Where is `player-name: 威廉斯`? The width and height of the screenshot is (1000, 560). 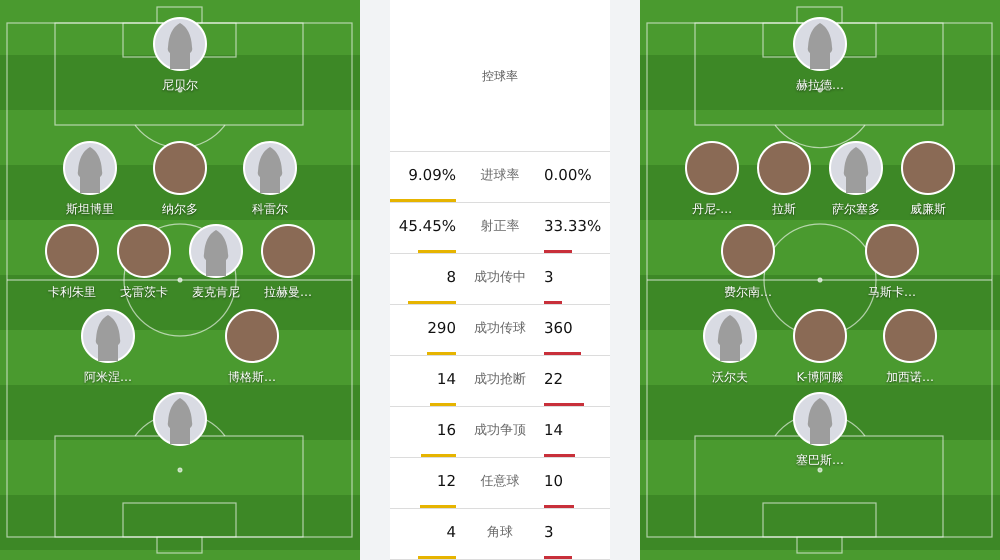
player-name: 威廉斯 is located at coordinates (928, 209).